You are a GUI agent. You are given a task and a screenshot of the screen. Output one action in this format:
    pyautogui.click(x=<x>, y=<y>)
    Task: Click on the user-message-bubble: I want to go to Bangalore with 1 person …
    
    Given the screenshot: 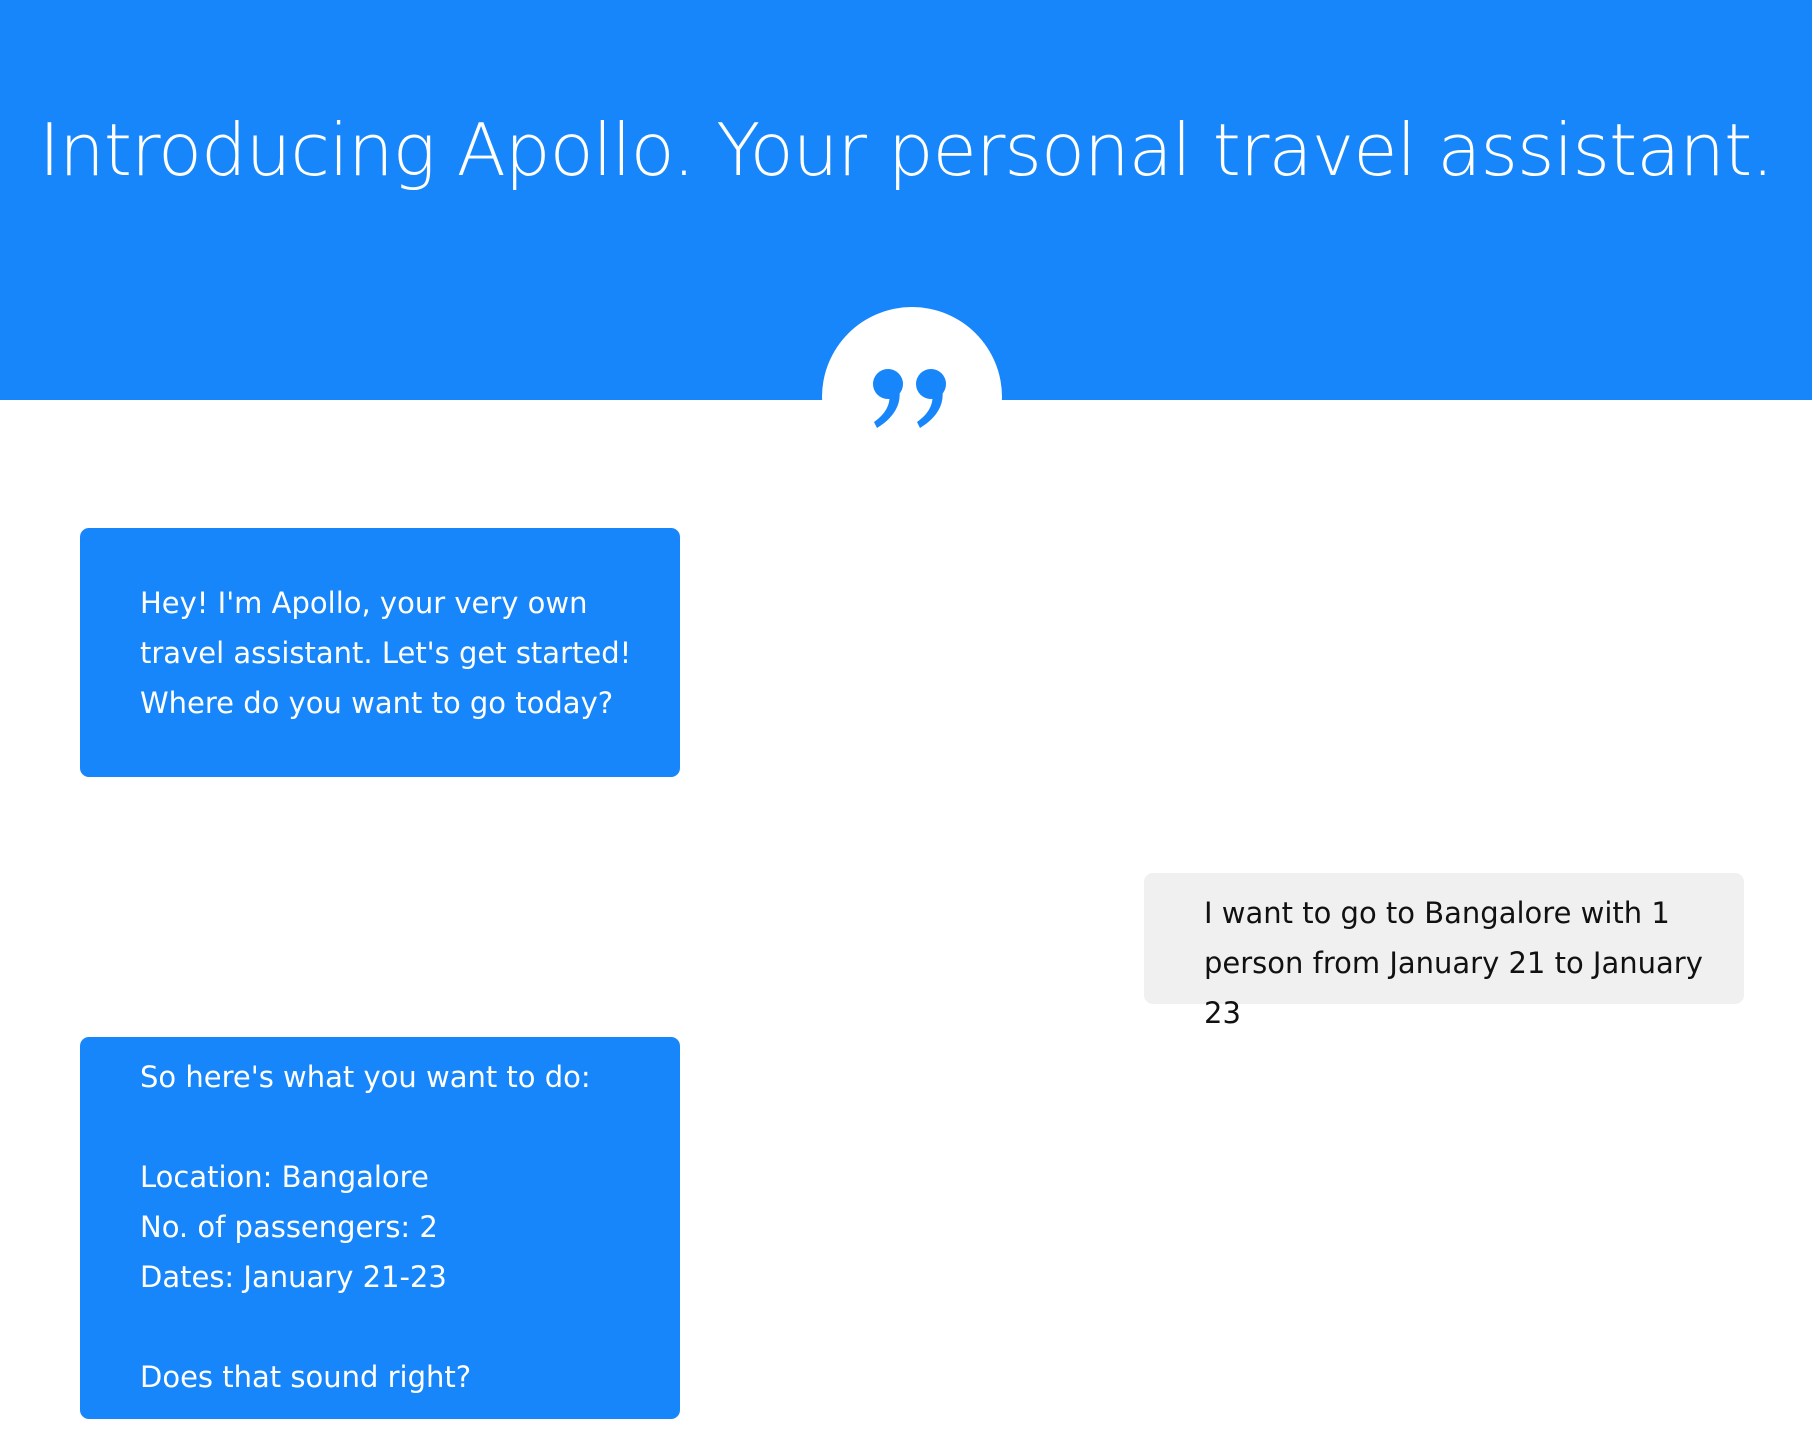 What is the action you would take?
    pyautogui.click(x=1444, y=951)
    